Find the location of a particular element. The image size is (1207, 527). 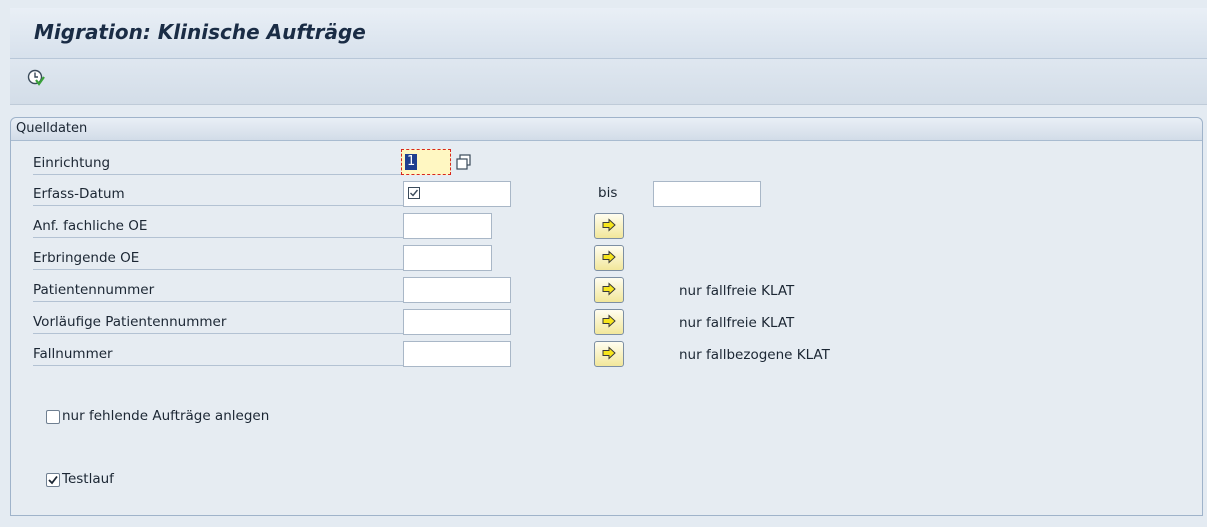

erbringende-oe-label: Erbringende OE is located at coordinates (218, 258).